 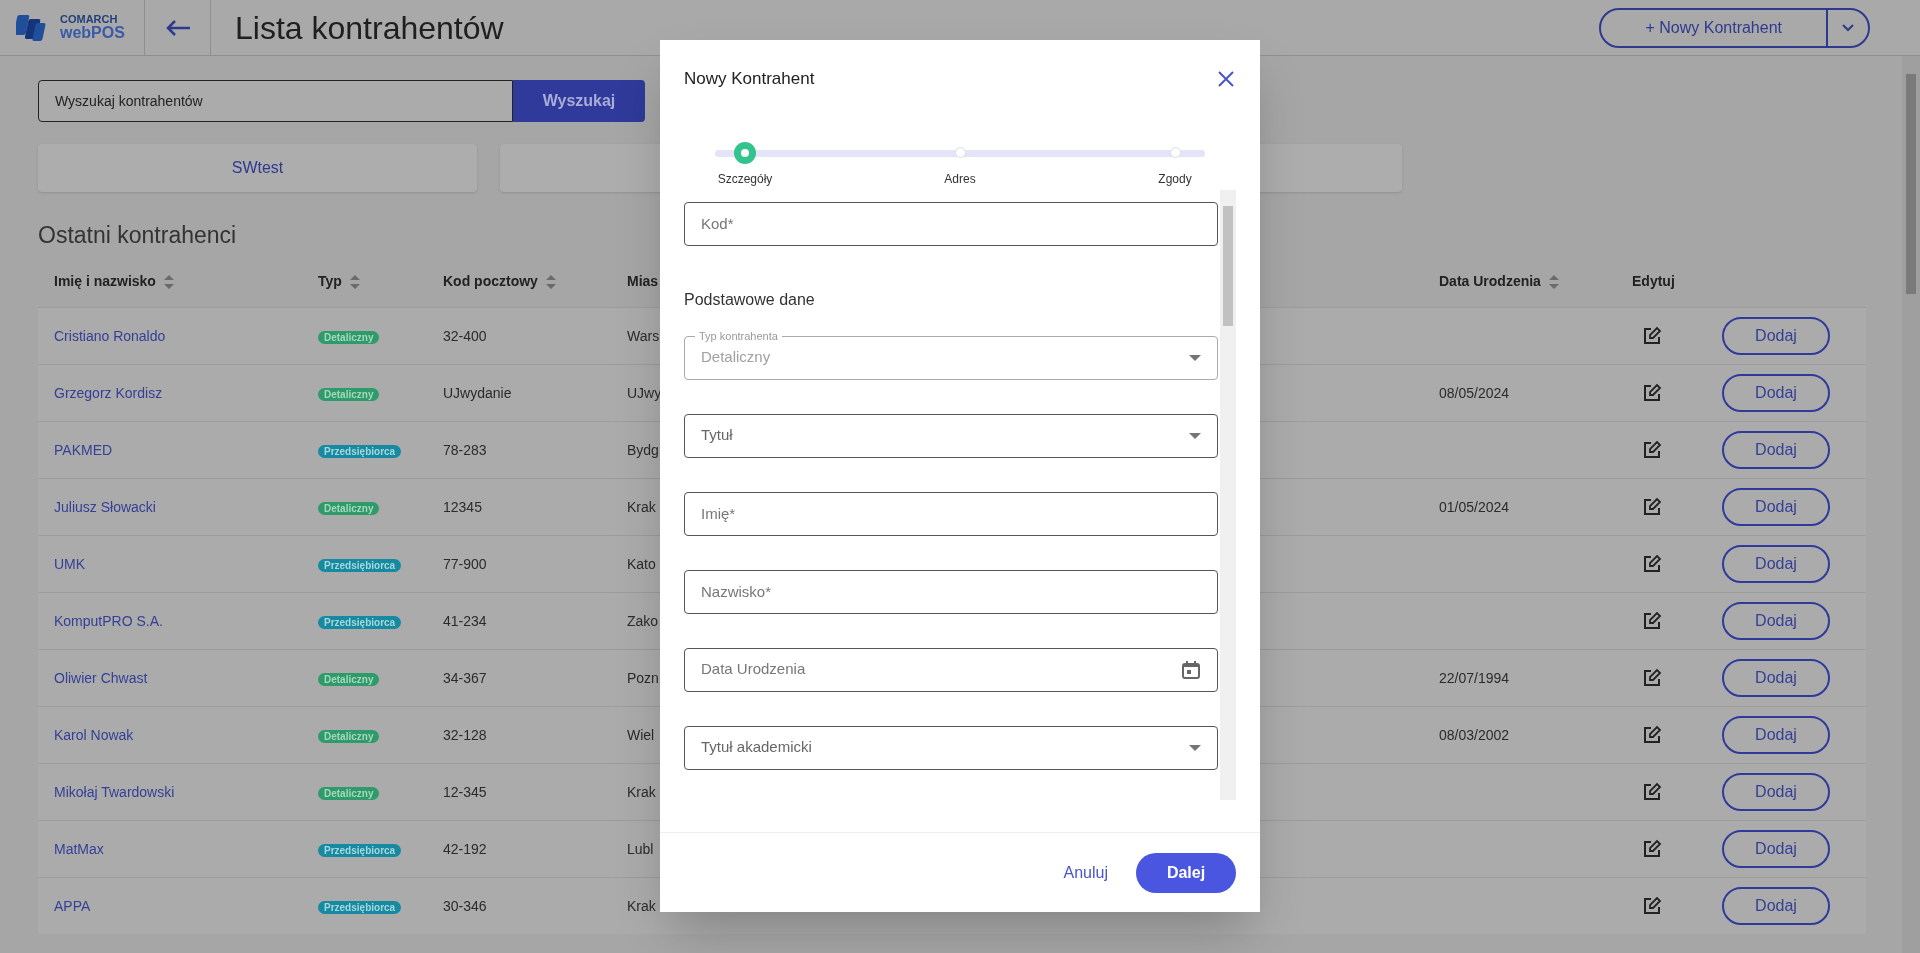 I want to click on search-button: Wyszukaj, so click(x=579, y=101).